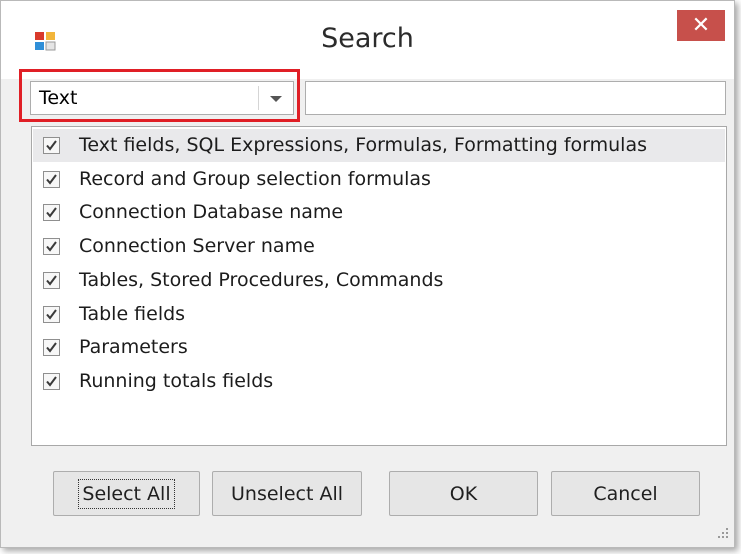 Image resolution: width=741 pixels, height=554 pixels. What do you see at coordinates (133, 347) in the screenshot?
I see `option-label: Parameters` at bounding box center [133, 347].